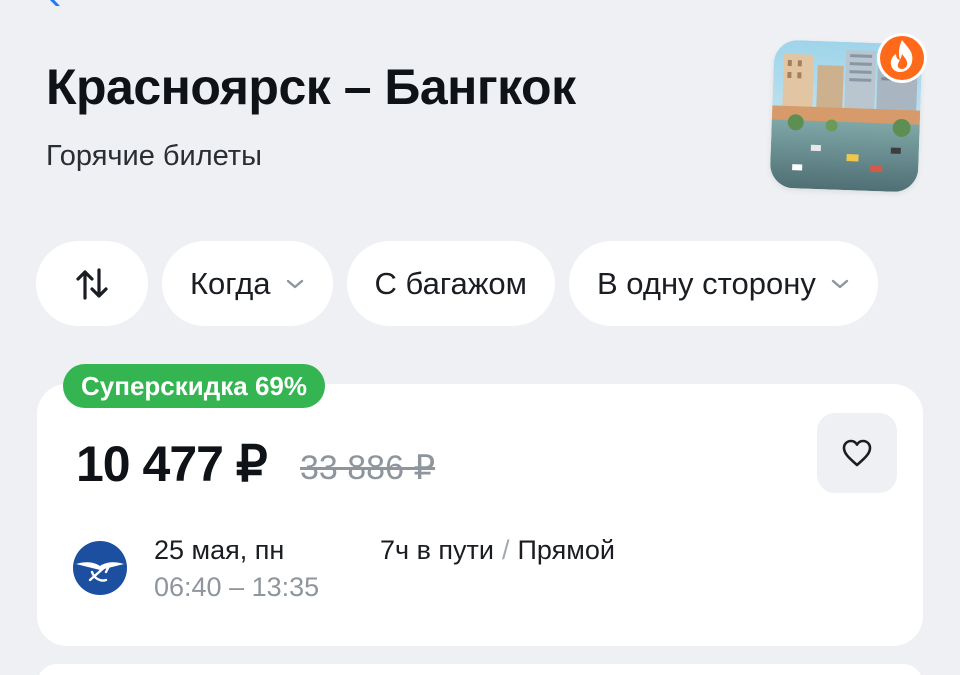 This screenshot has height=675, width=960. I want to click on ticket-old-price: 33 886 ₽, so click(368, 468).